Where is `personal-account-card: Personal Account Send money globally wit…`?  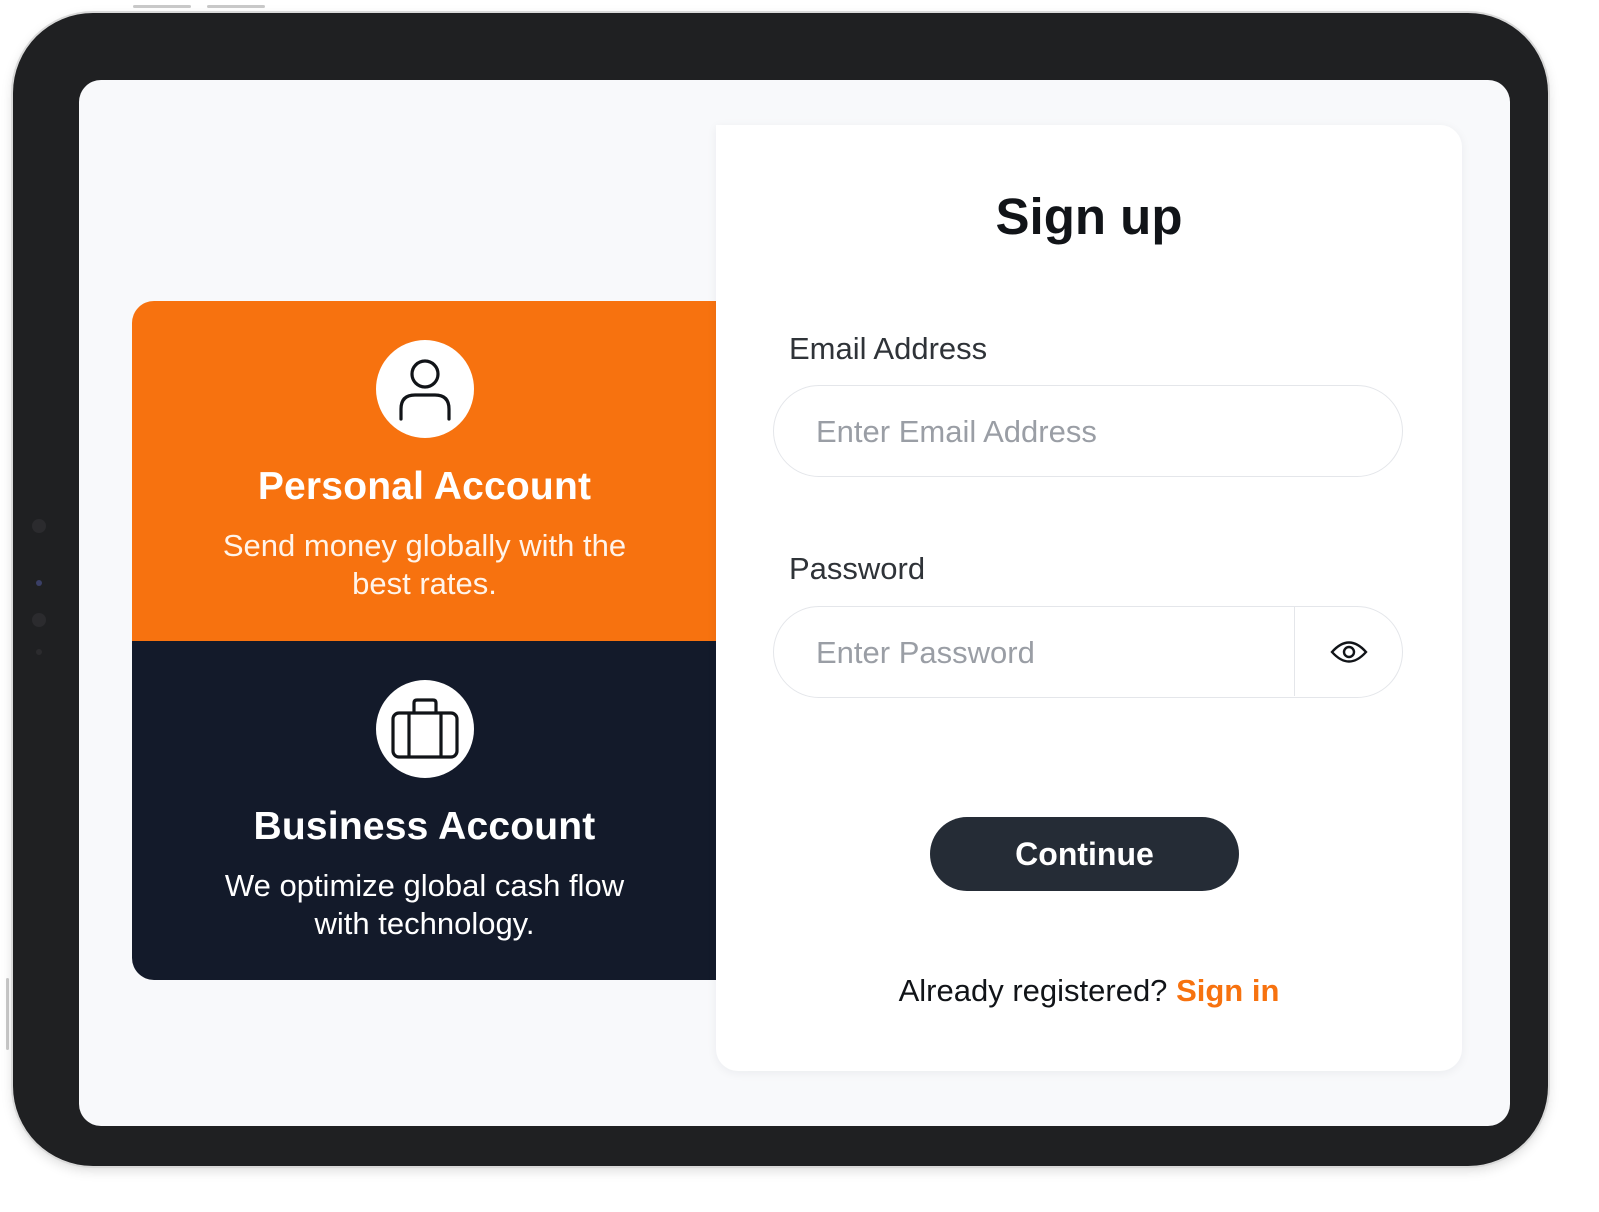
personal-account-card: Personal Account Send money globally wit… is located at coordinates (424, 471).